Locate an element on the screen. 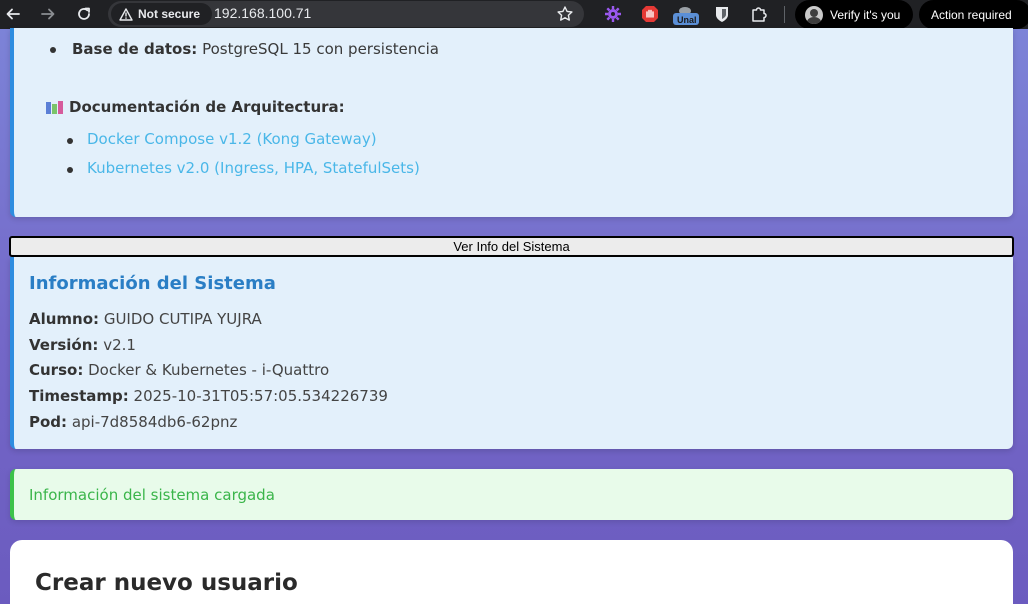 This screenshot has height=604, width=1028. bookmark-star-icon is located at coordinates (565, 16).